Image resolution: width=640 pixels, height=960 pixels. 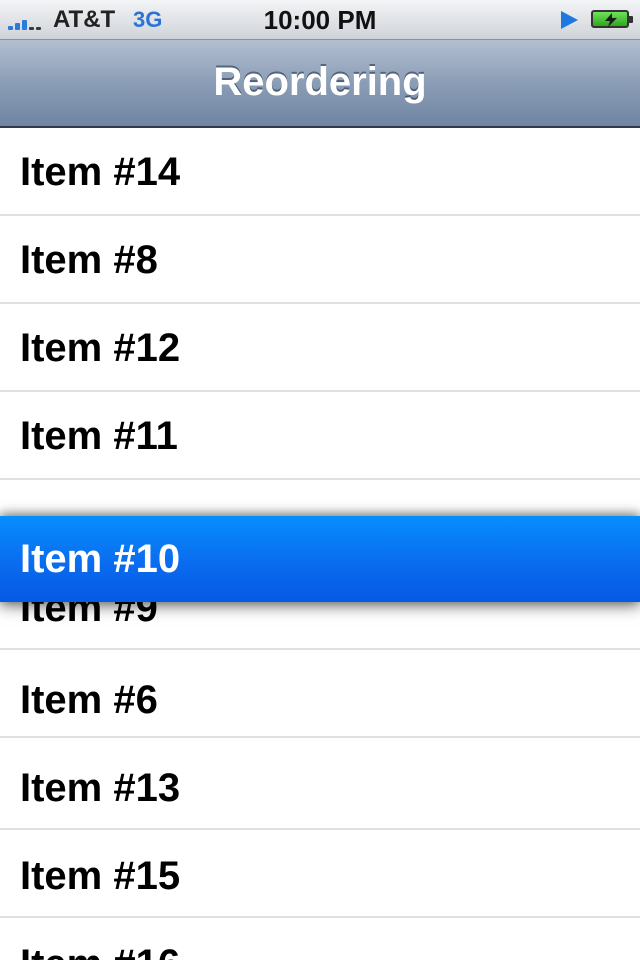 I want to click on table-row: Item #12, so click(x=320, y=348).